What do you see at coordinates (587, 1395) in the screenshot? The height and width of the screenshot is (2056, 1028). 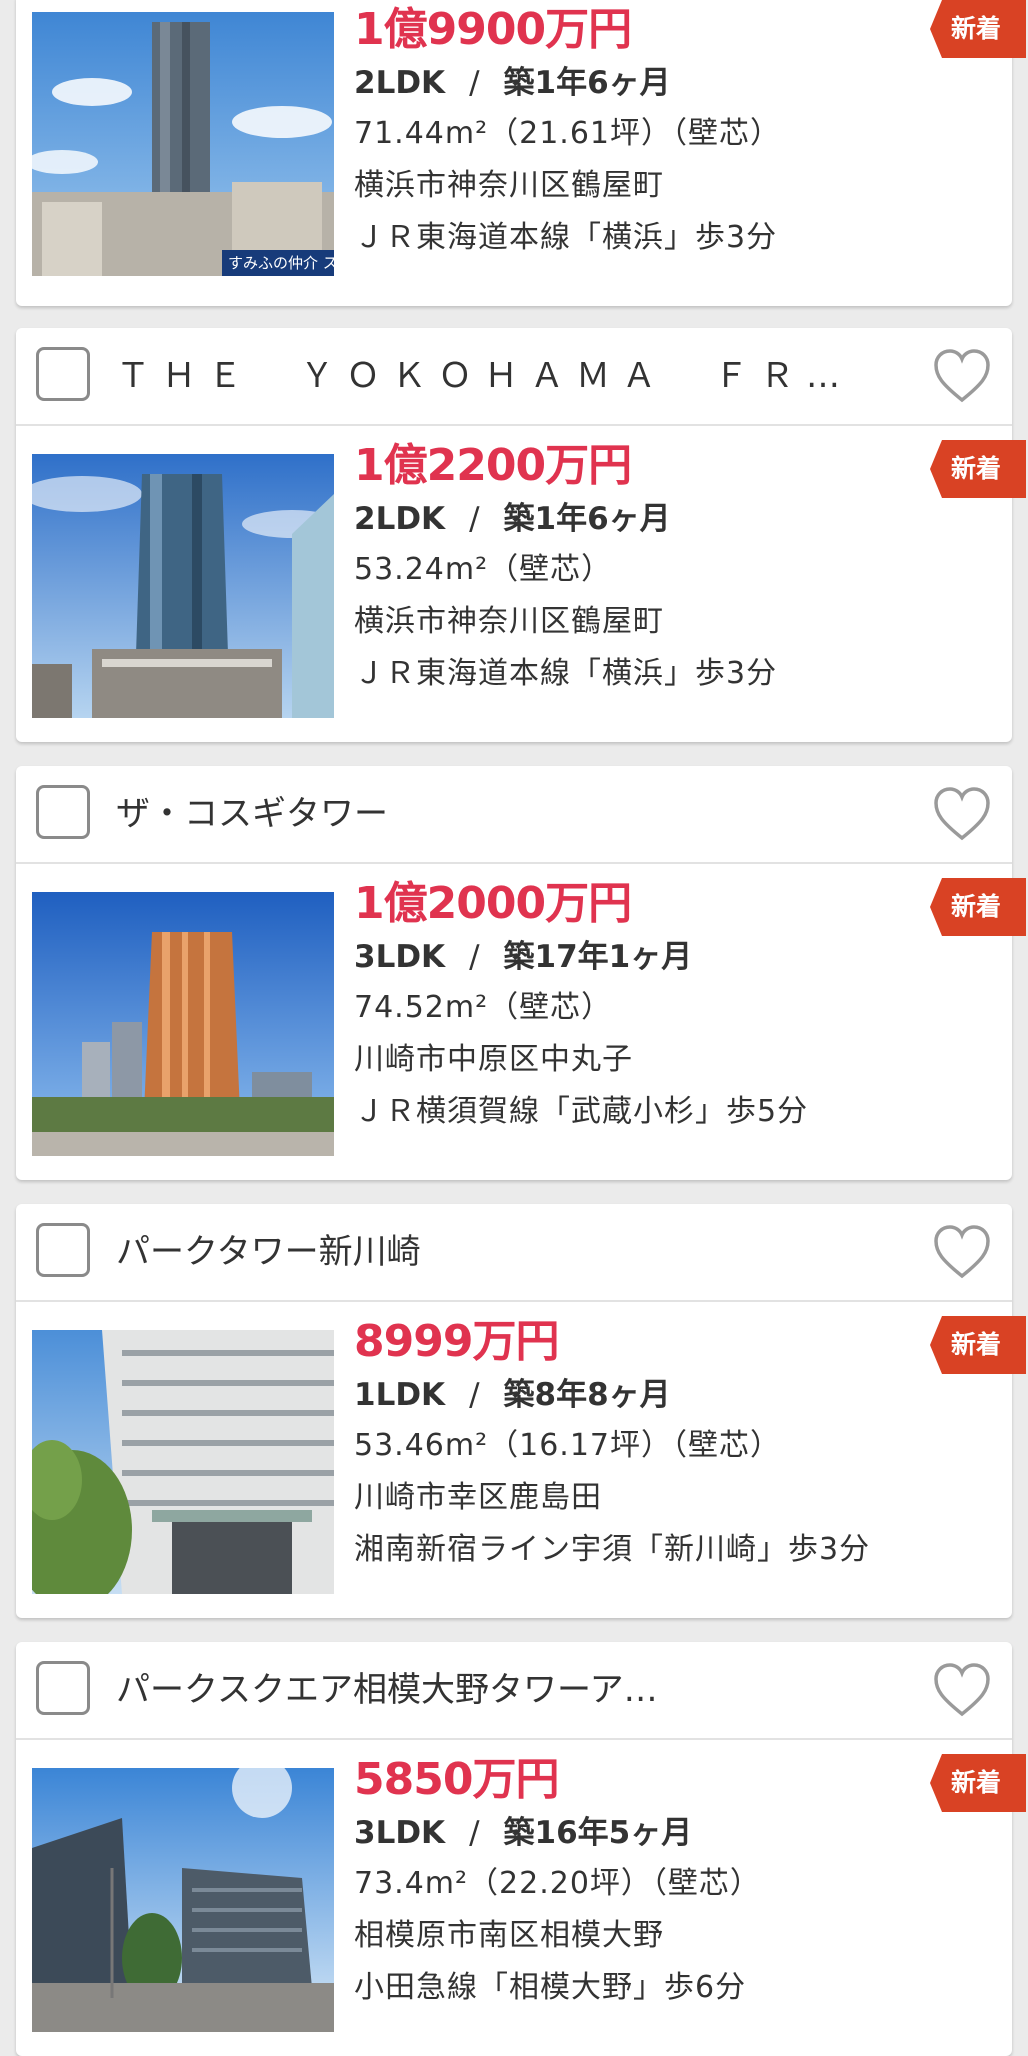 I see `building-age: 築8年8ヶ月` at bounding box center [587, 1395].